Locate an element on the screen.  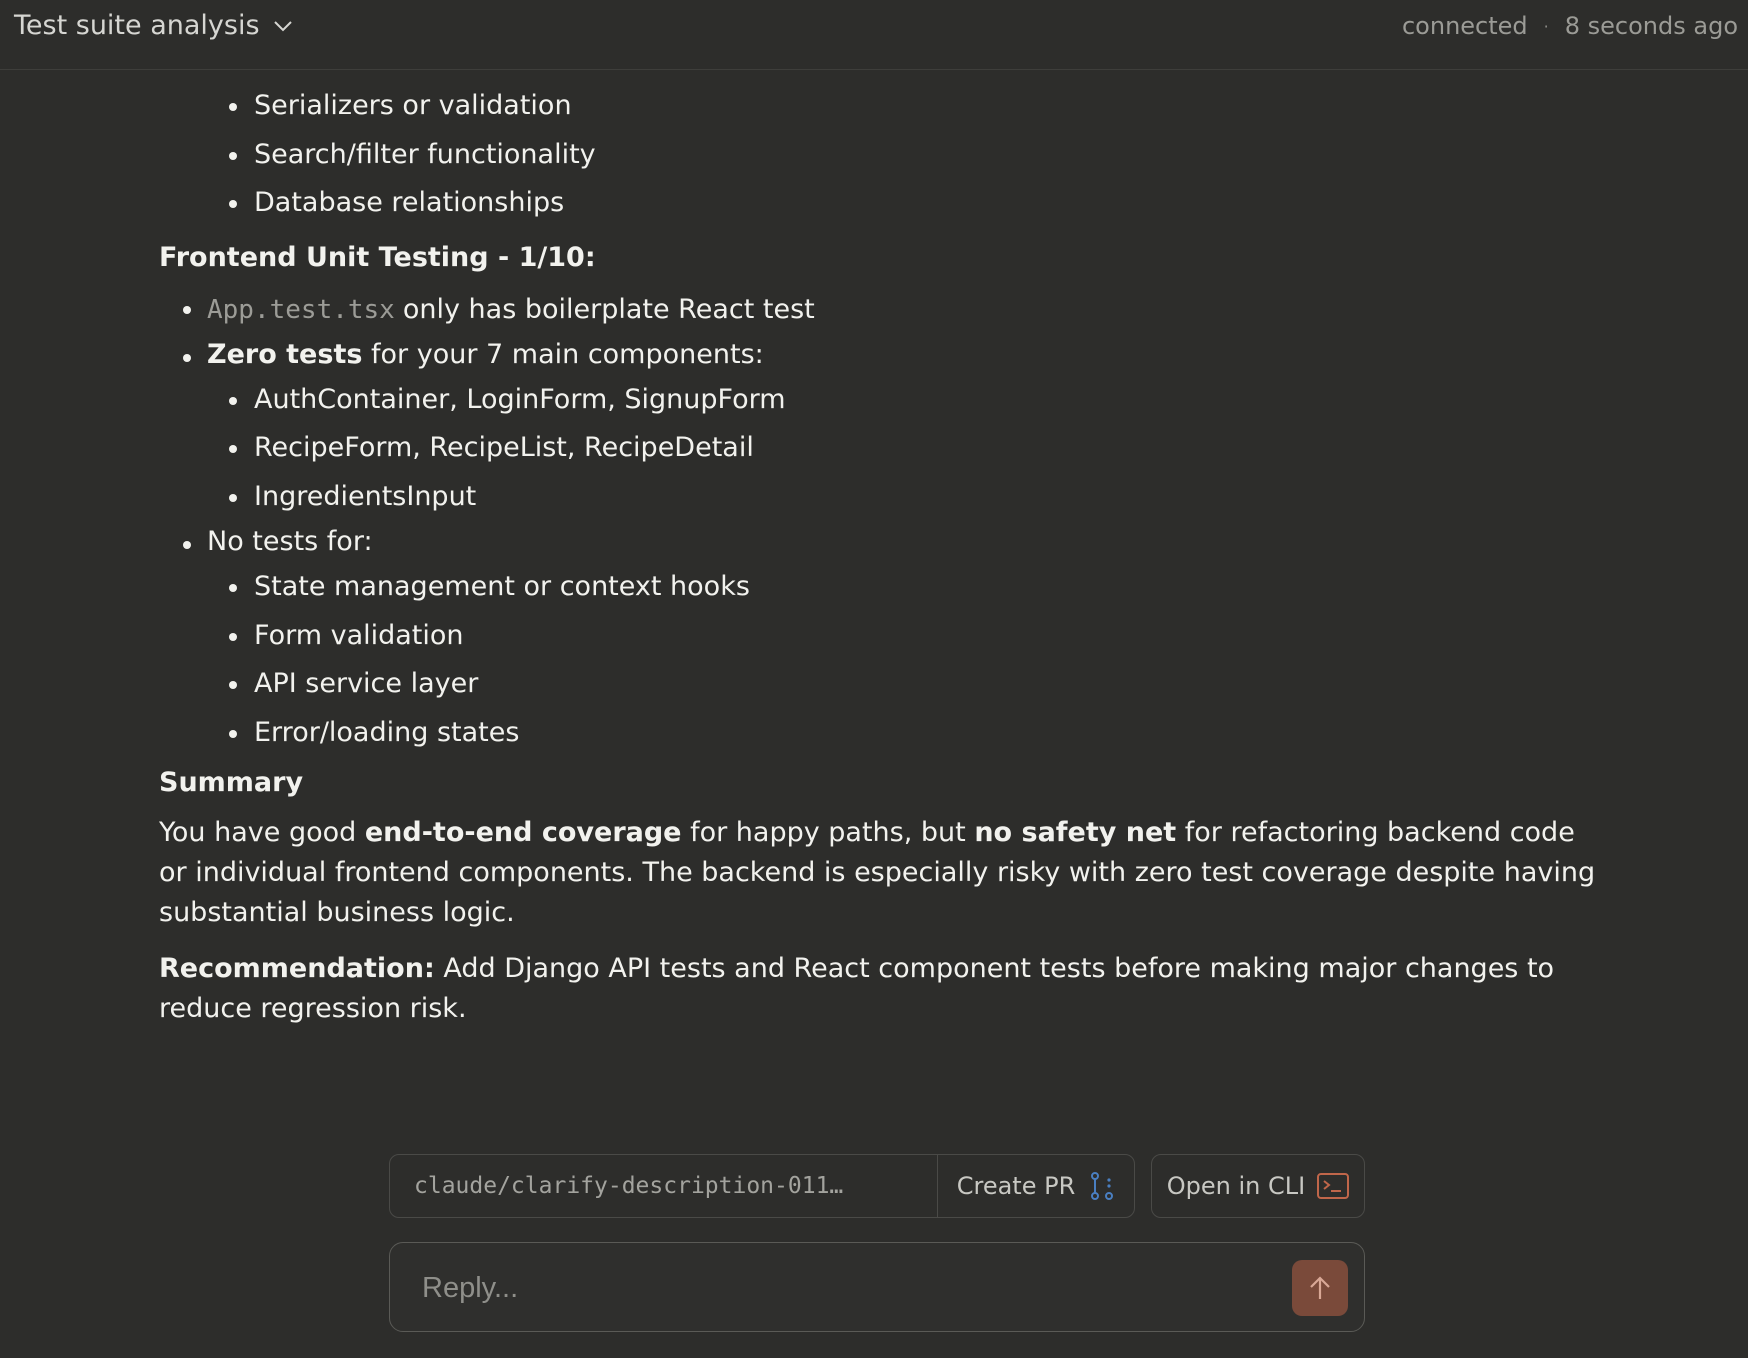
inline-code: App.test.tsx is located at coordinates (301, 309).